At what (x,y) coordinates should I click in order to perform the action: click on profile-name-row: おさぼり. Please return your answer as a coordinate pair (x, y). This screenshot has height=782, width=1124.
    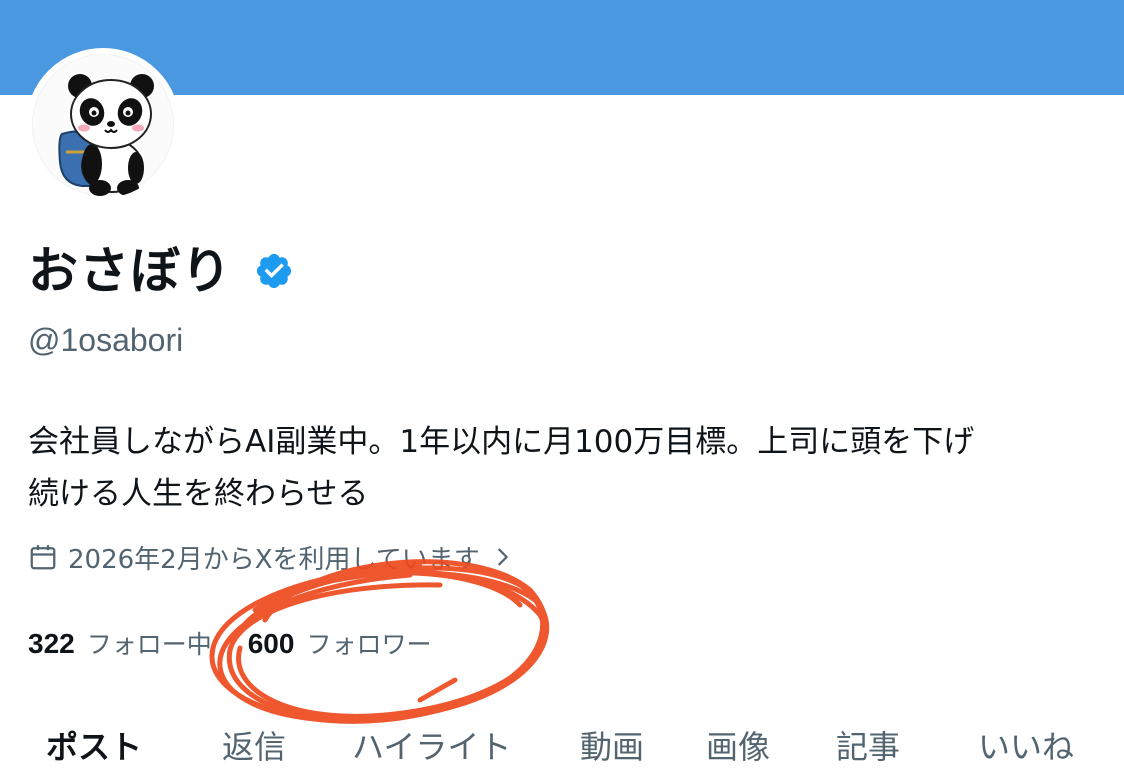
    Looking at the image, I should click on (161, 271).